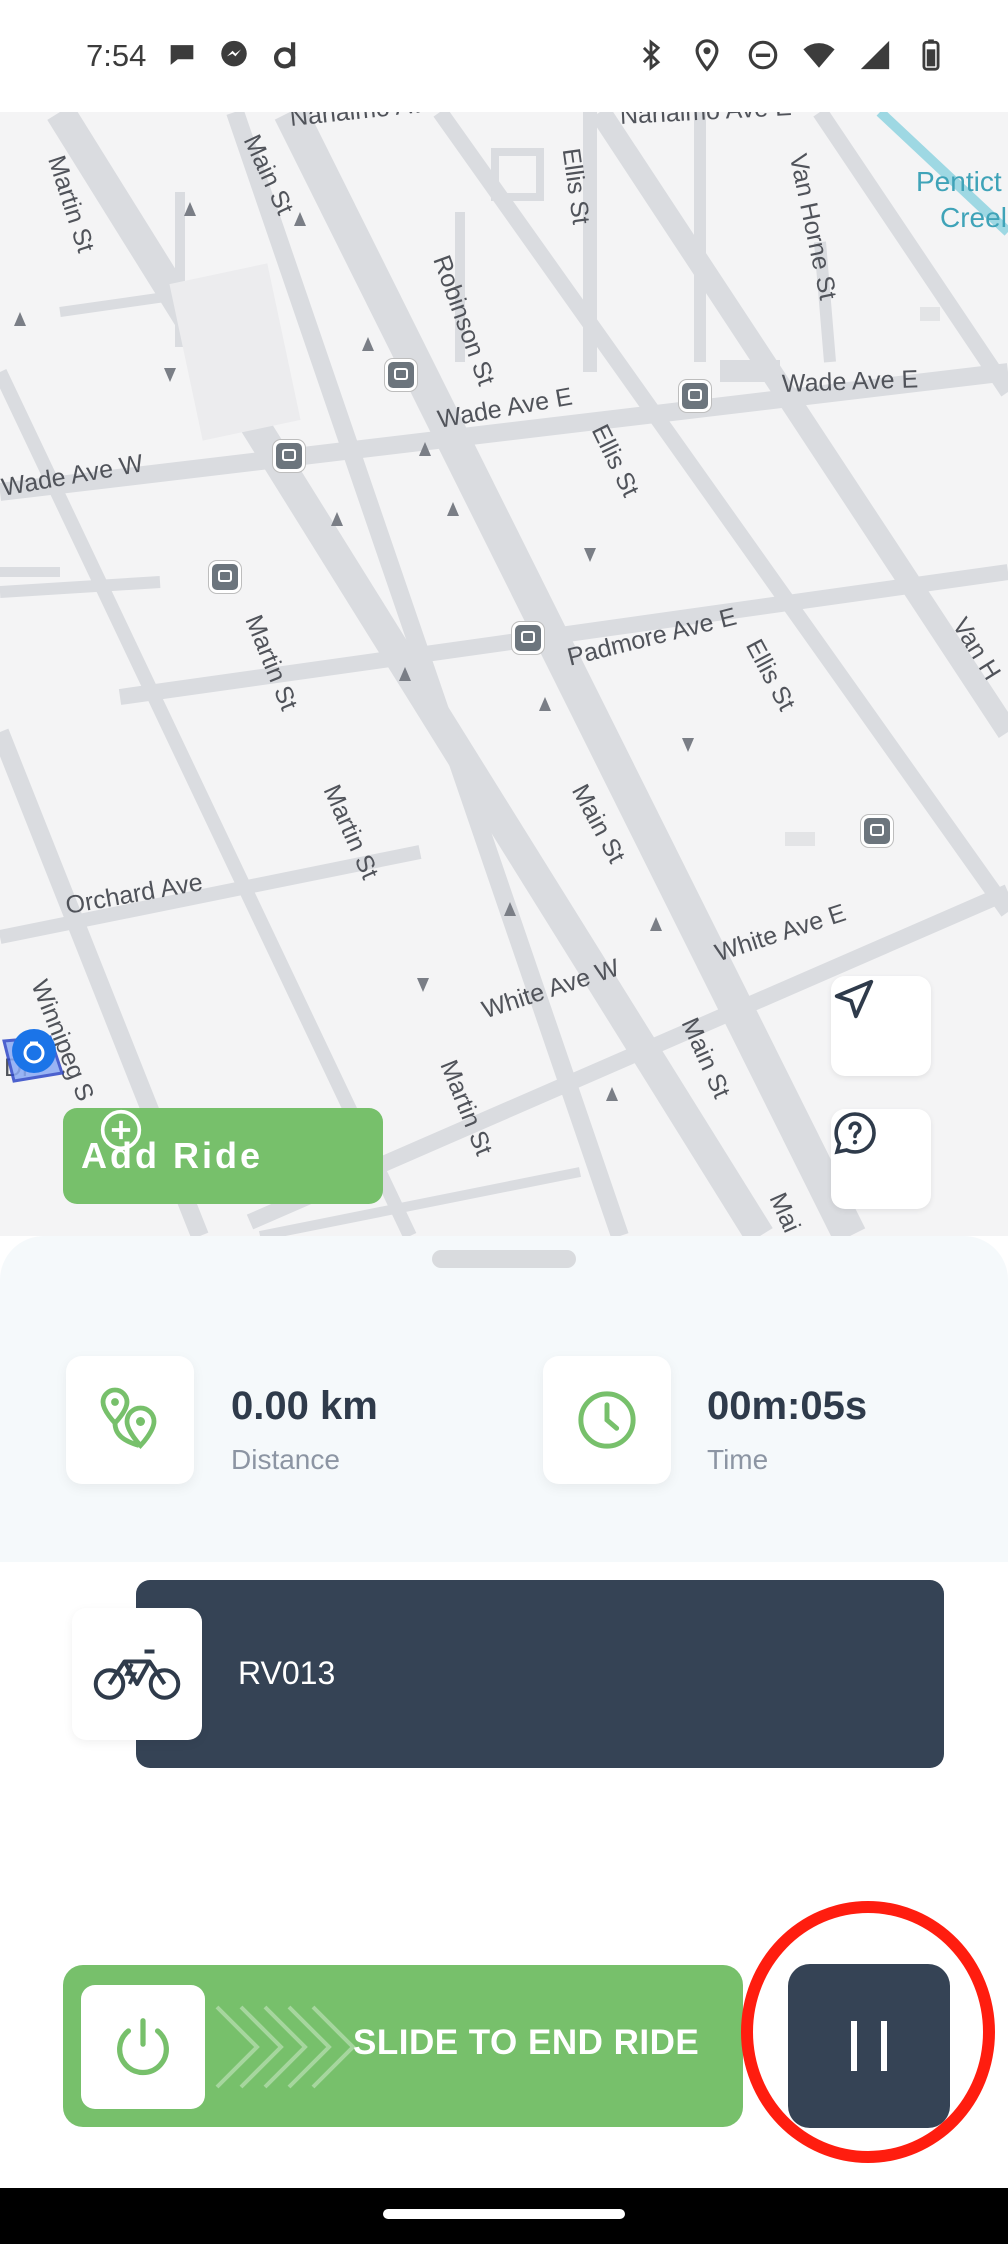 Image resolution: width=1008 pixels, height=2244 pixels. I want to click on e-bike-icon, so click(137, 1674).